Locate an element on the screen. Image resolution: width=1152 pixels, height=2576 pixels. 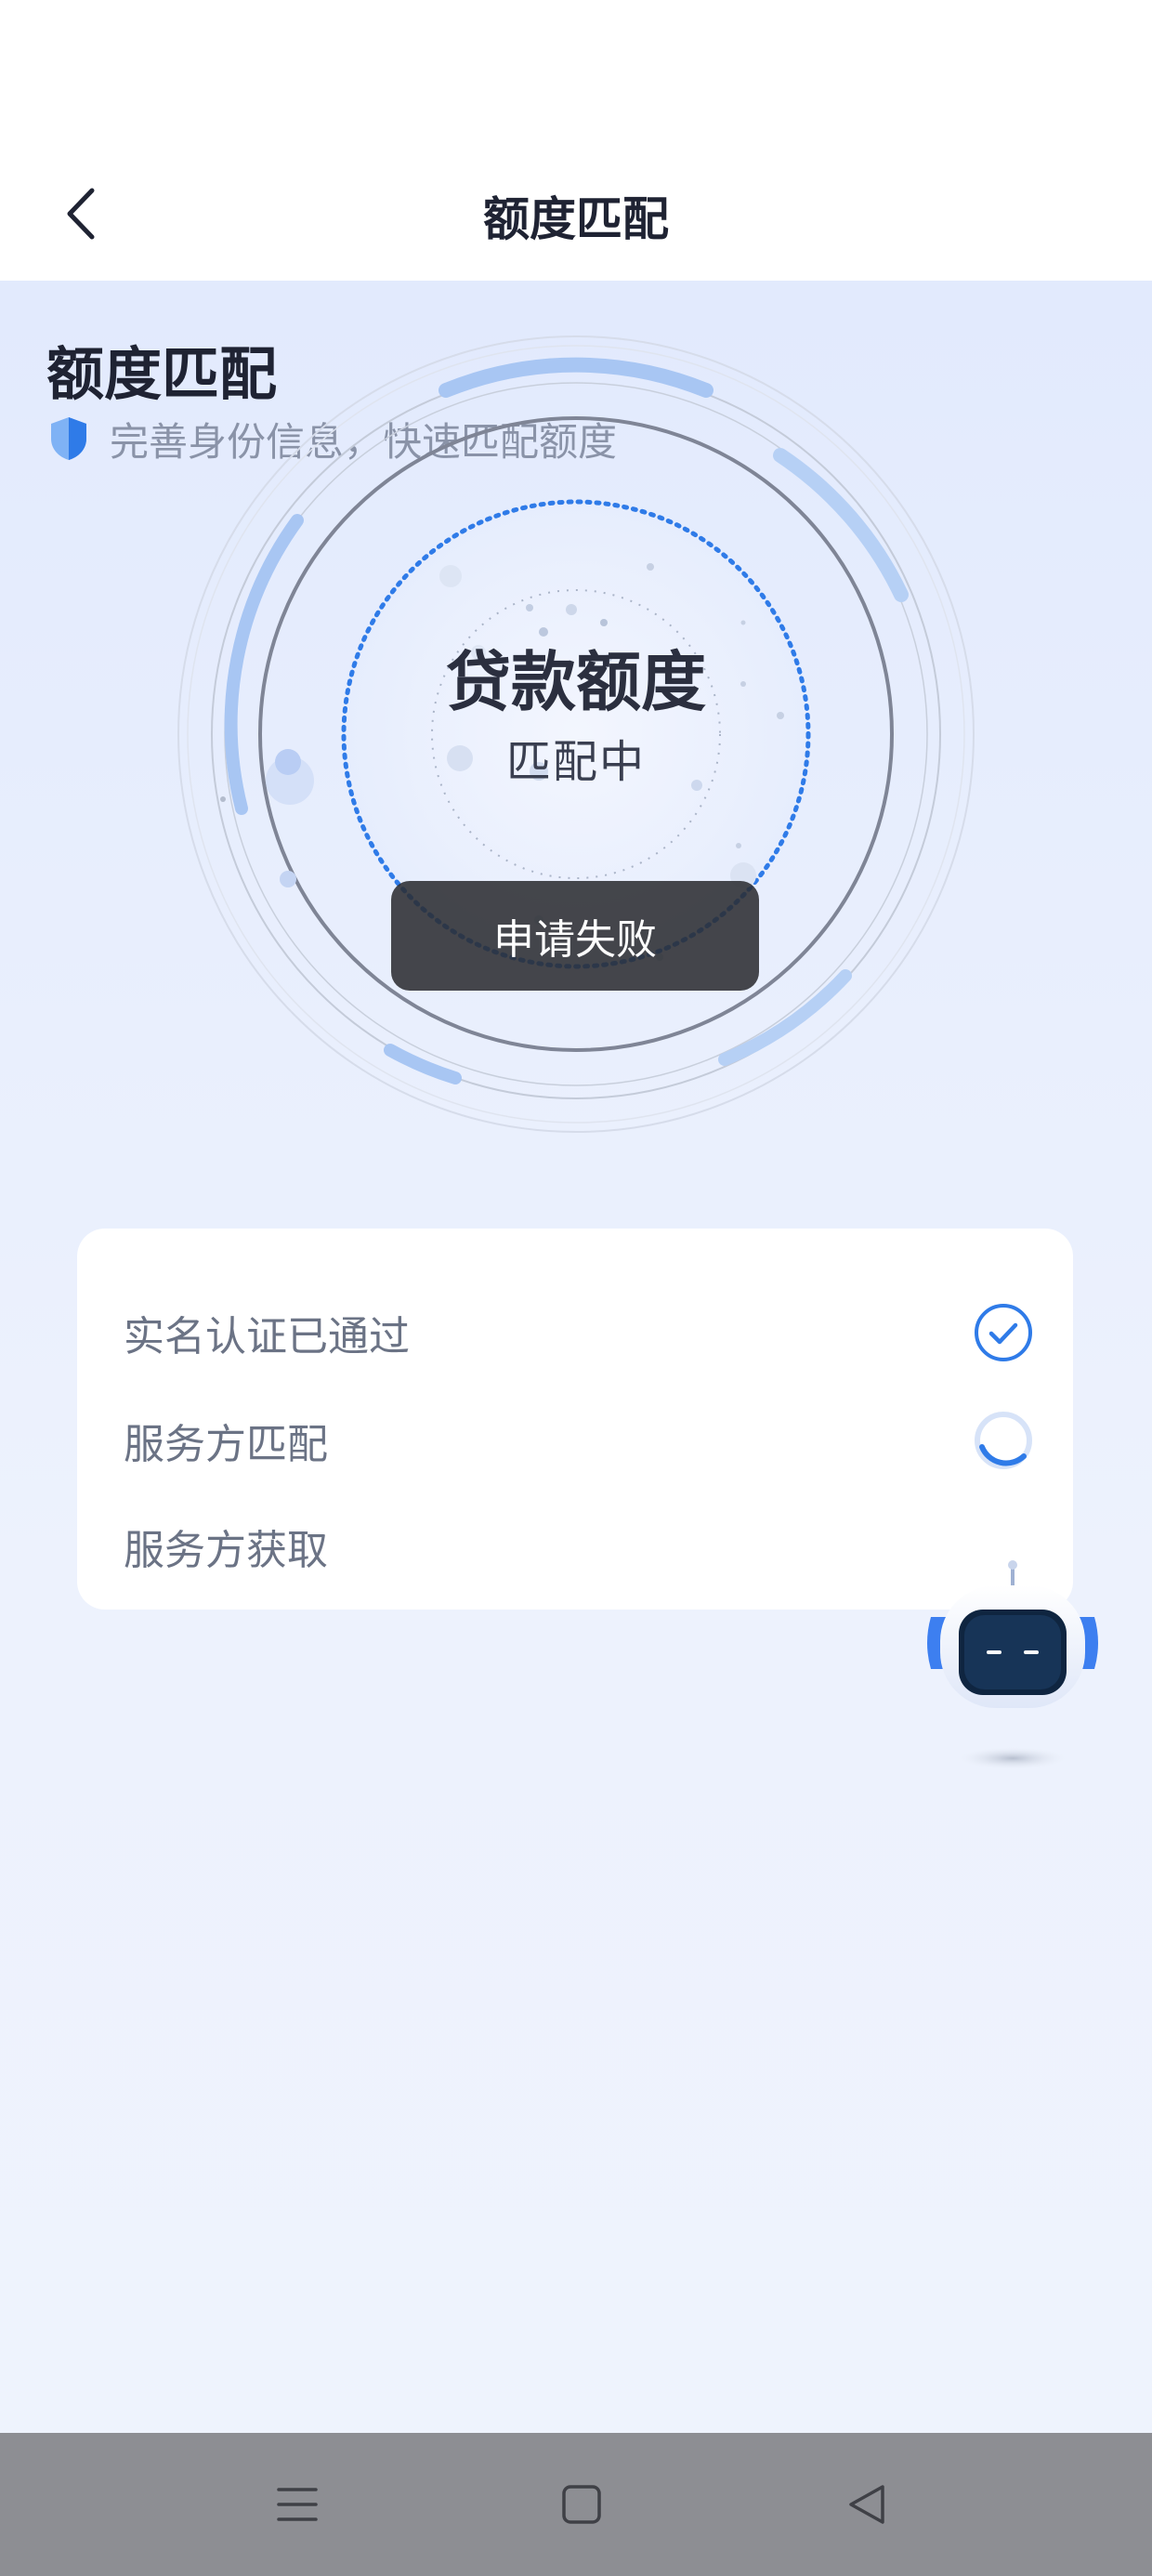
step-label: 实名认证已通过 is located at coordinates (267, 1336).